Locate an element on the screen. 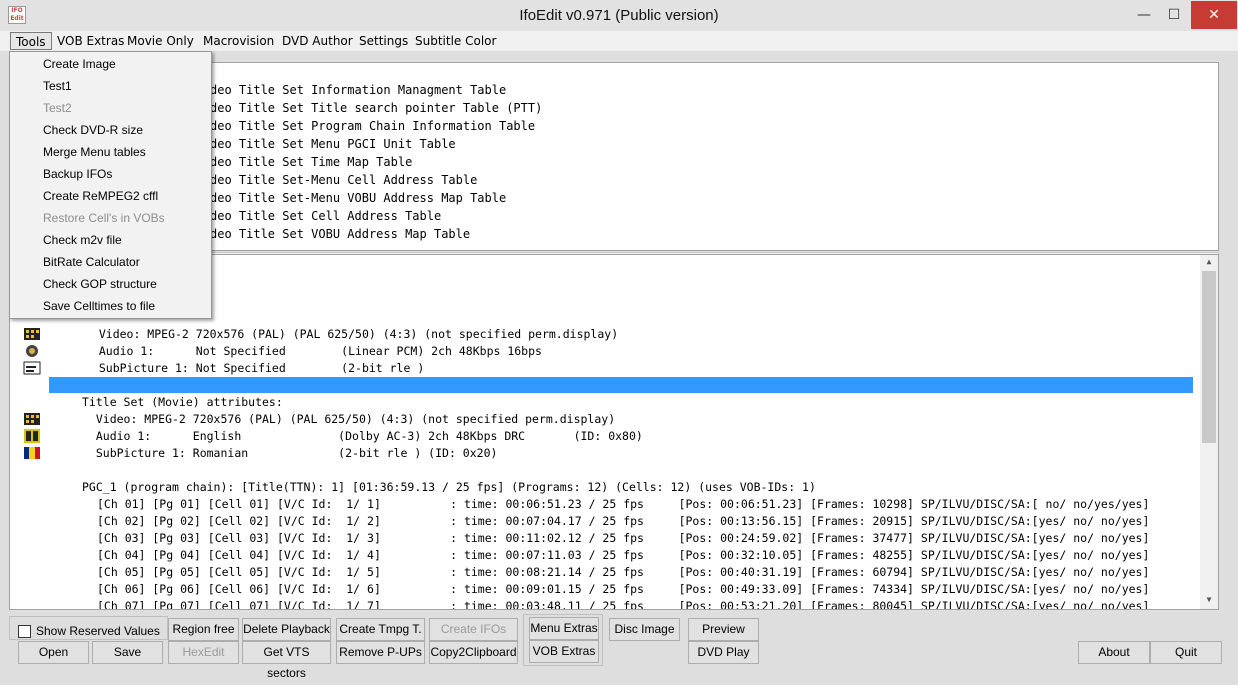 This screenshot has height=685, width=1238. scroll-thumb is located at coordinates (1209, 357).